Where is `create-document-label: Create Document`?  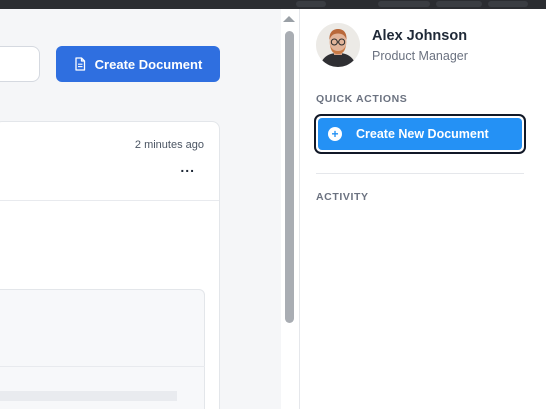 create-document-label: Create Document is located at coordinates (148, 64).